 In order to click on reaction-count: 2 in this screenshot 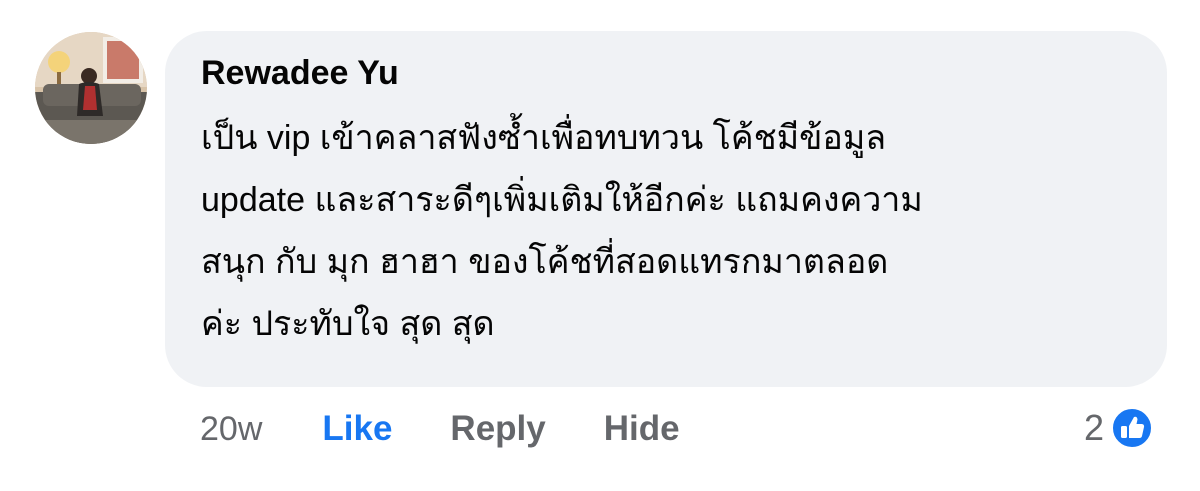, I will do `click(1094, 427)`.